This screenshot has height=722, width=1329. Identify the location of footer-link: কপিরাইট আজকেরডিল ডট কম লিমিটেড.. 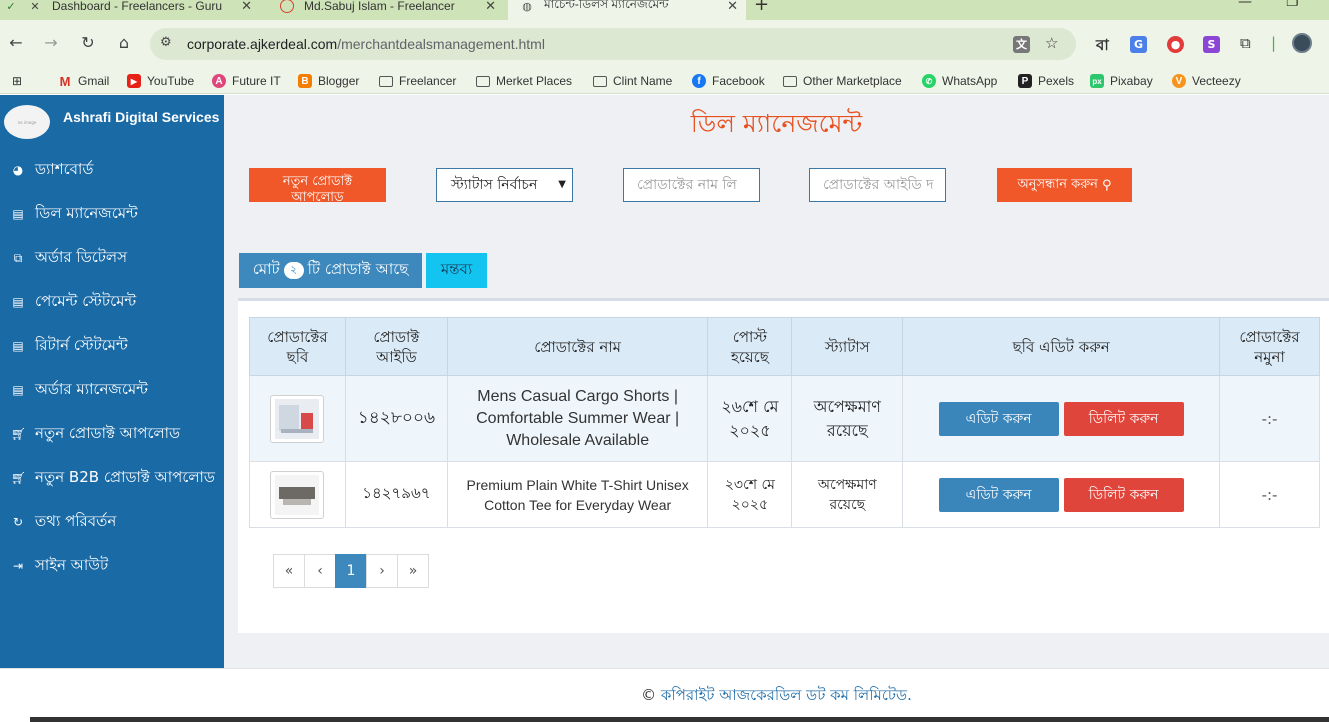
(786, 695).